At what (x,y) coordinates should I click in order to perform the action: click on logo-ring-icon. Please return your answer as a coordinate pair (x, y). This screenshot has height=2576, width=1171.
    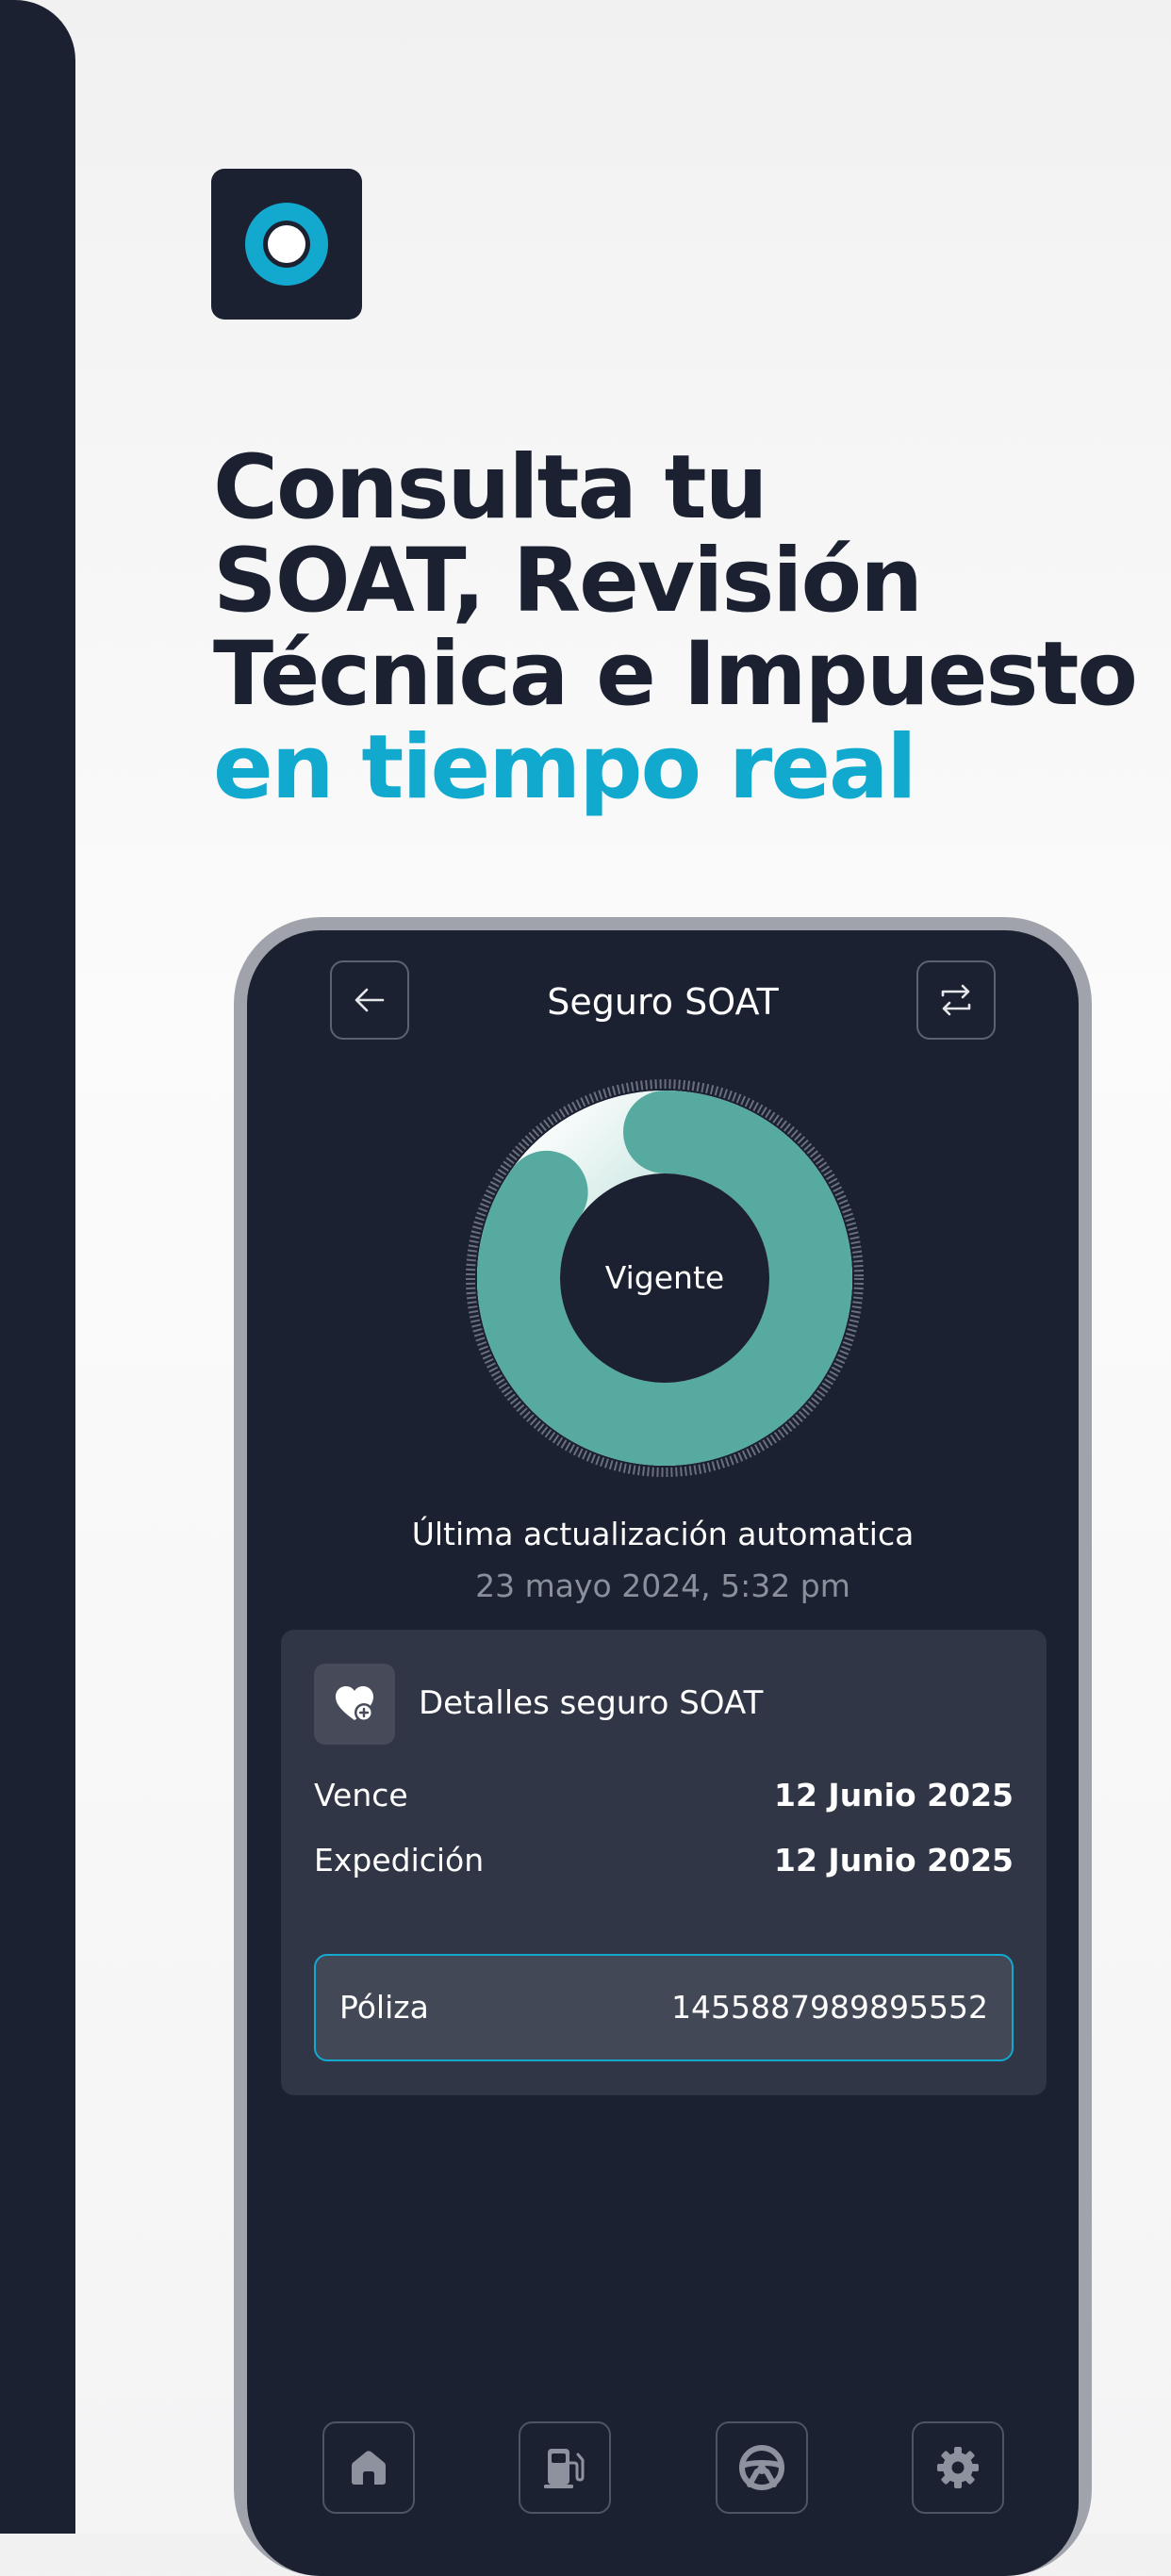
    Looking at the image, I should click on (286, 245).